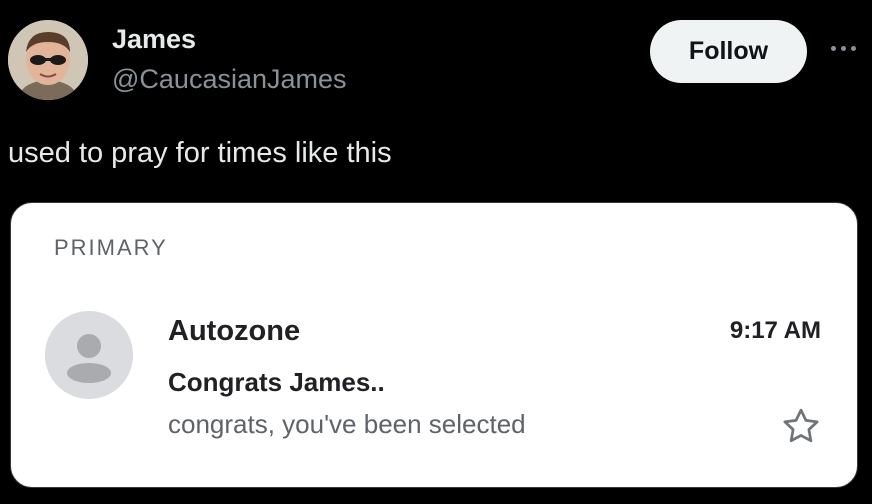 This screenshot has height=504, width=872. Describe the element at coordinates (89, 355) in the screenshot. I see `default-person-icon` at that location.